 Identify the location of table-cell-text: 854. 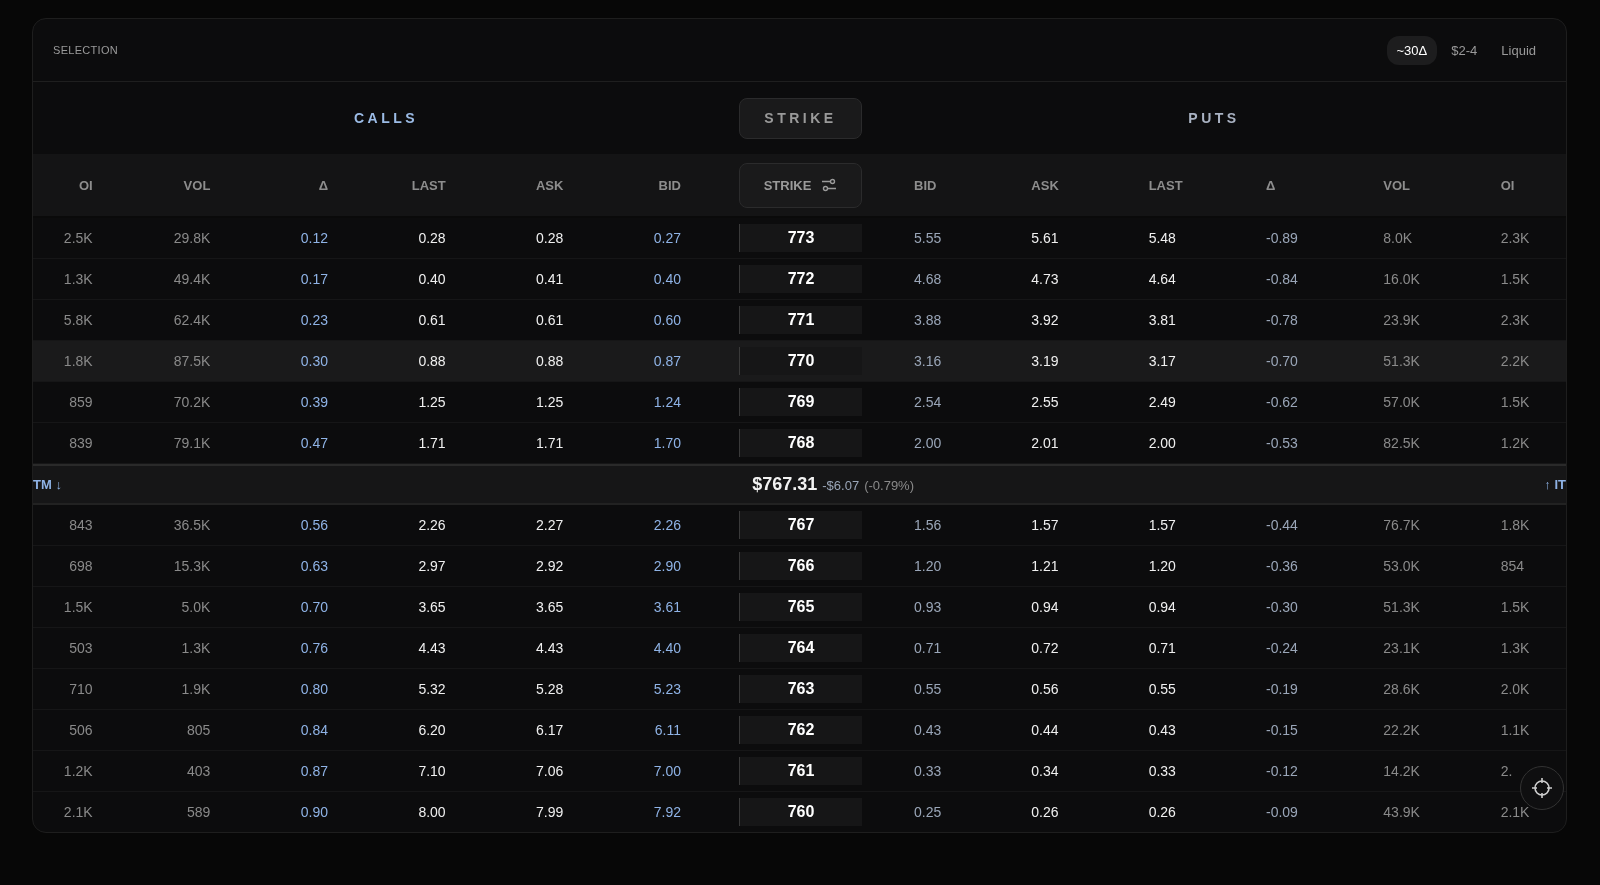
(1512, 566).